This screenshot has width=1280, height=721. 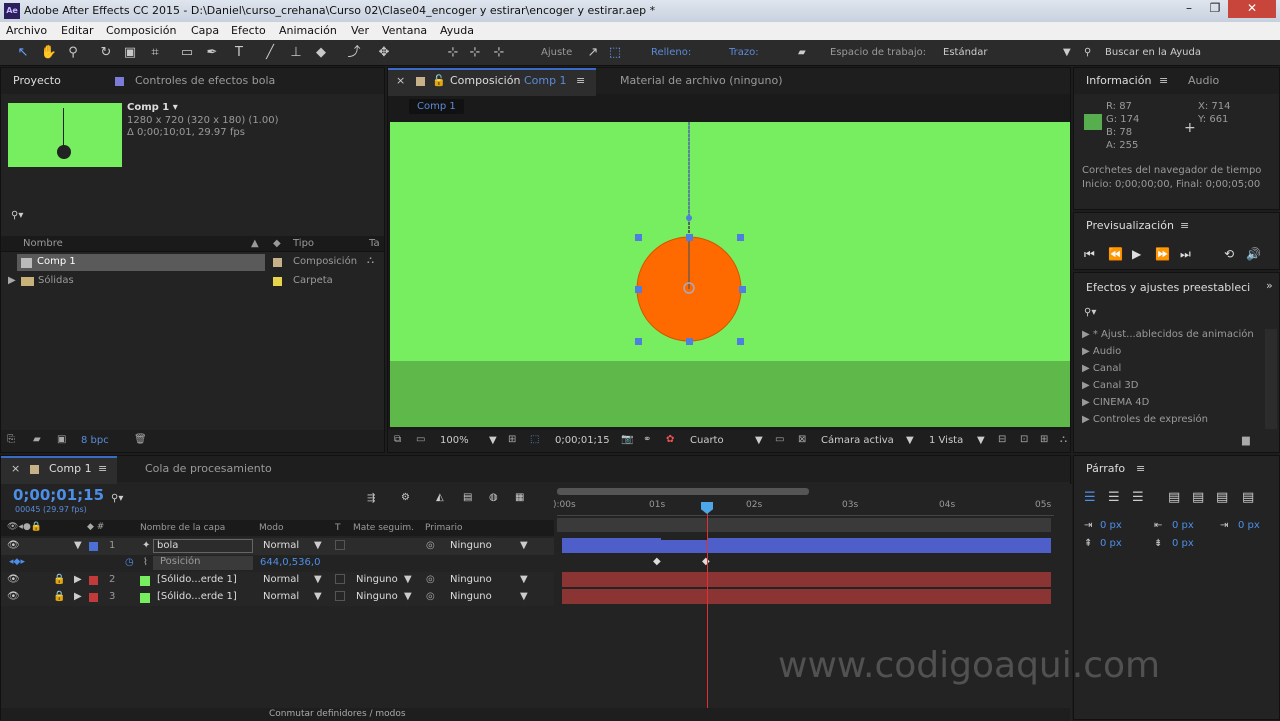 What do you see at coordinates (360, 30) in the screenshot?
I see `menu-ver: Ver` at bounding box center [360, 30].